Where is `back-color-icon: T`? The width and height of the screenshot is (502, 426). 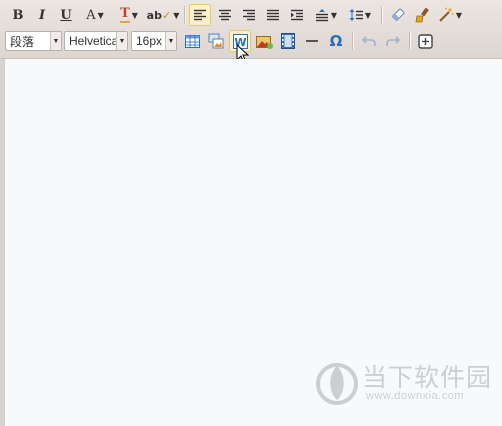 back-color-icon: T is located at coordinates (125, 14).